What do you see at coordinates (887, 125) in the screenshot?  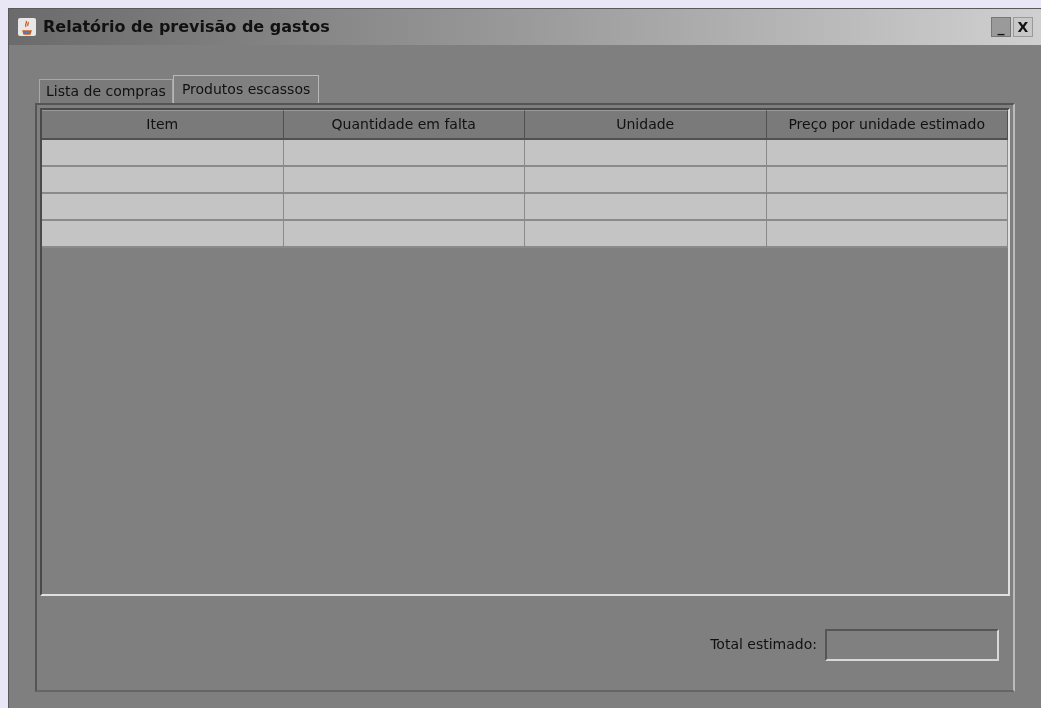 I see `column-header: Preço por unidade estimado` at bounding box center [887, 125].